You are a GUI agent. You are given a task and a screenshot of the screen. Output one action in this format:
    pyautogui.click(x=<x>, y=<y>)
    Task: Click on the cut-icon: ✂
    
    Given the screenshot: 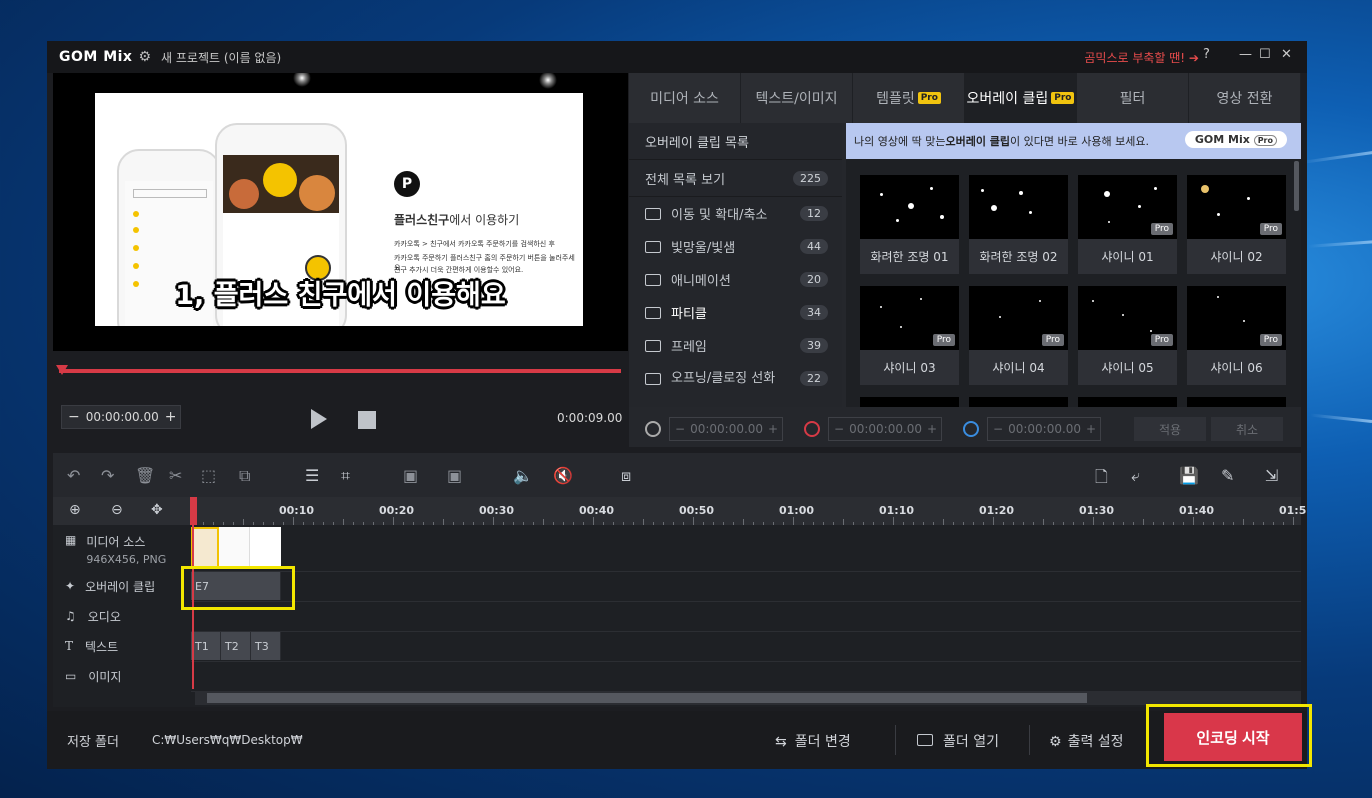 What is the action you would take?
    pyautogui.click(x=175, y=475)
    